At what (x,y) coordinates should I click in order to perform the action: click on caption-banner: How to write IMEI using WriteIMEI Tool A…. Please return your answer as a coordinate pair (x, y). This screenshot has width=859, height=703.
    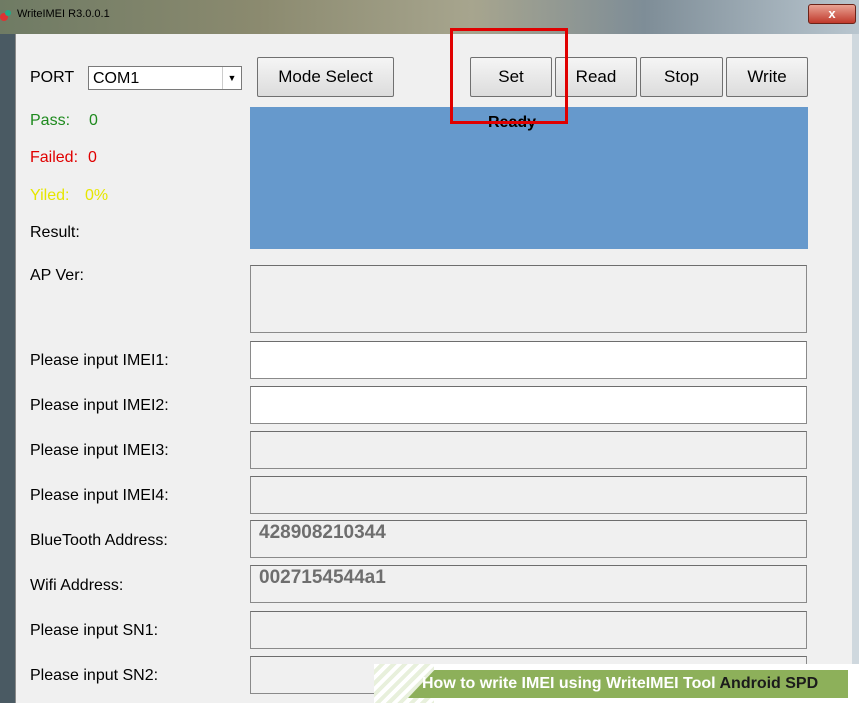
    Looking at the image, I should click on (616, 683).